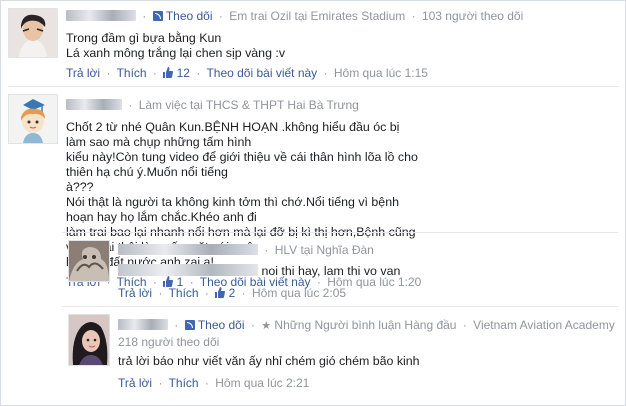 The height and width of the screenshot is (406, 626). I want to click on like-count: 2, so click(232, 293).